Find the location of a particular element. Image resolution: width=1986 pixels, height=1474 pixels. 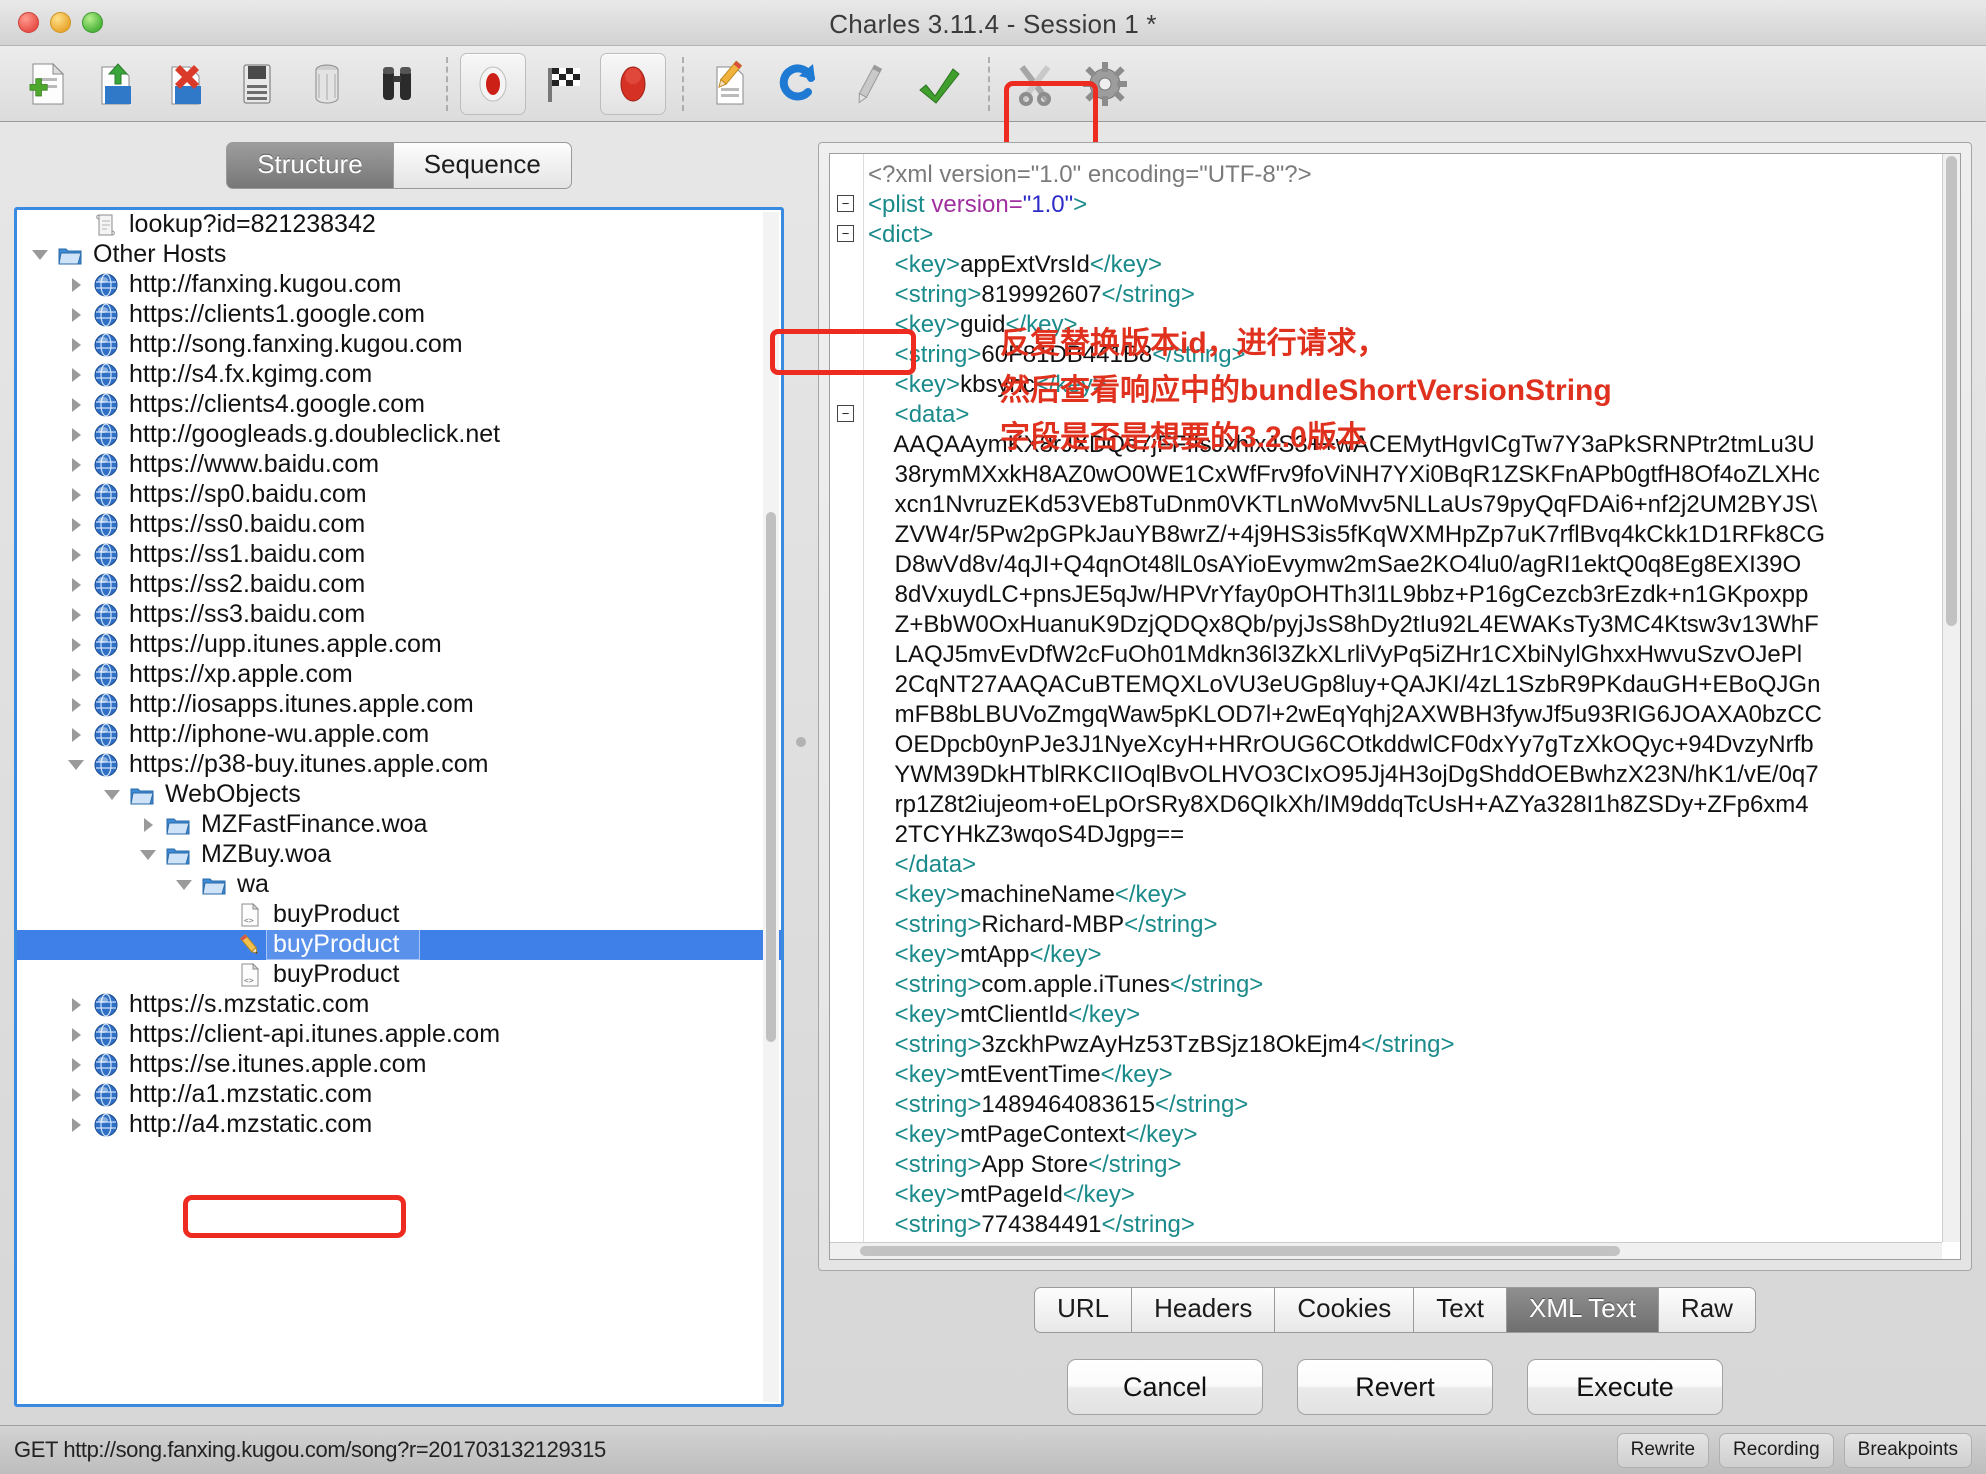

code-fold-gutter: − − − is located at coordinates (847, 707).